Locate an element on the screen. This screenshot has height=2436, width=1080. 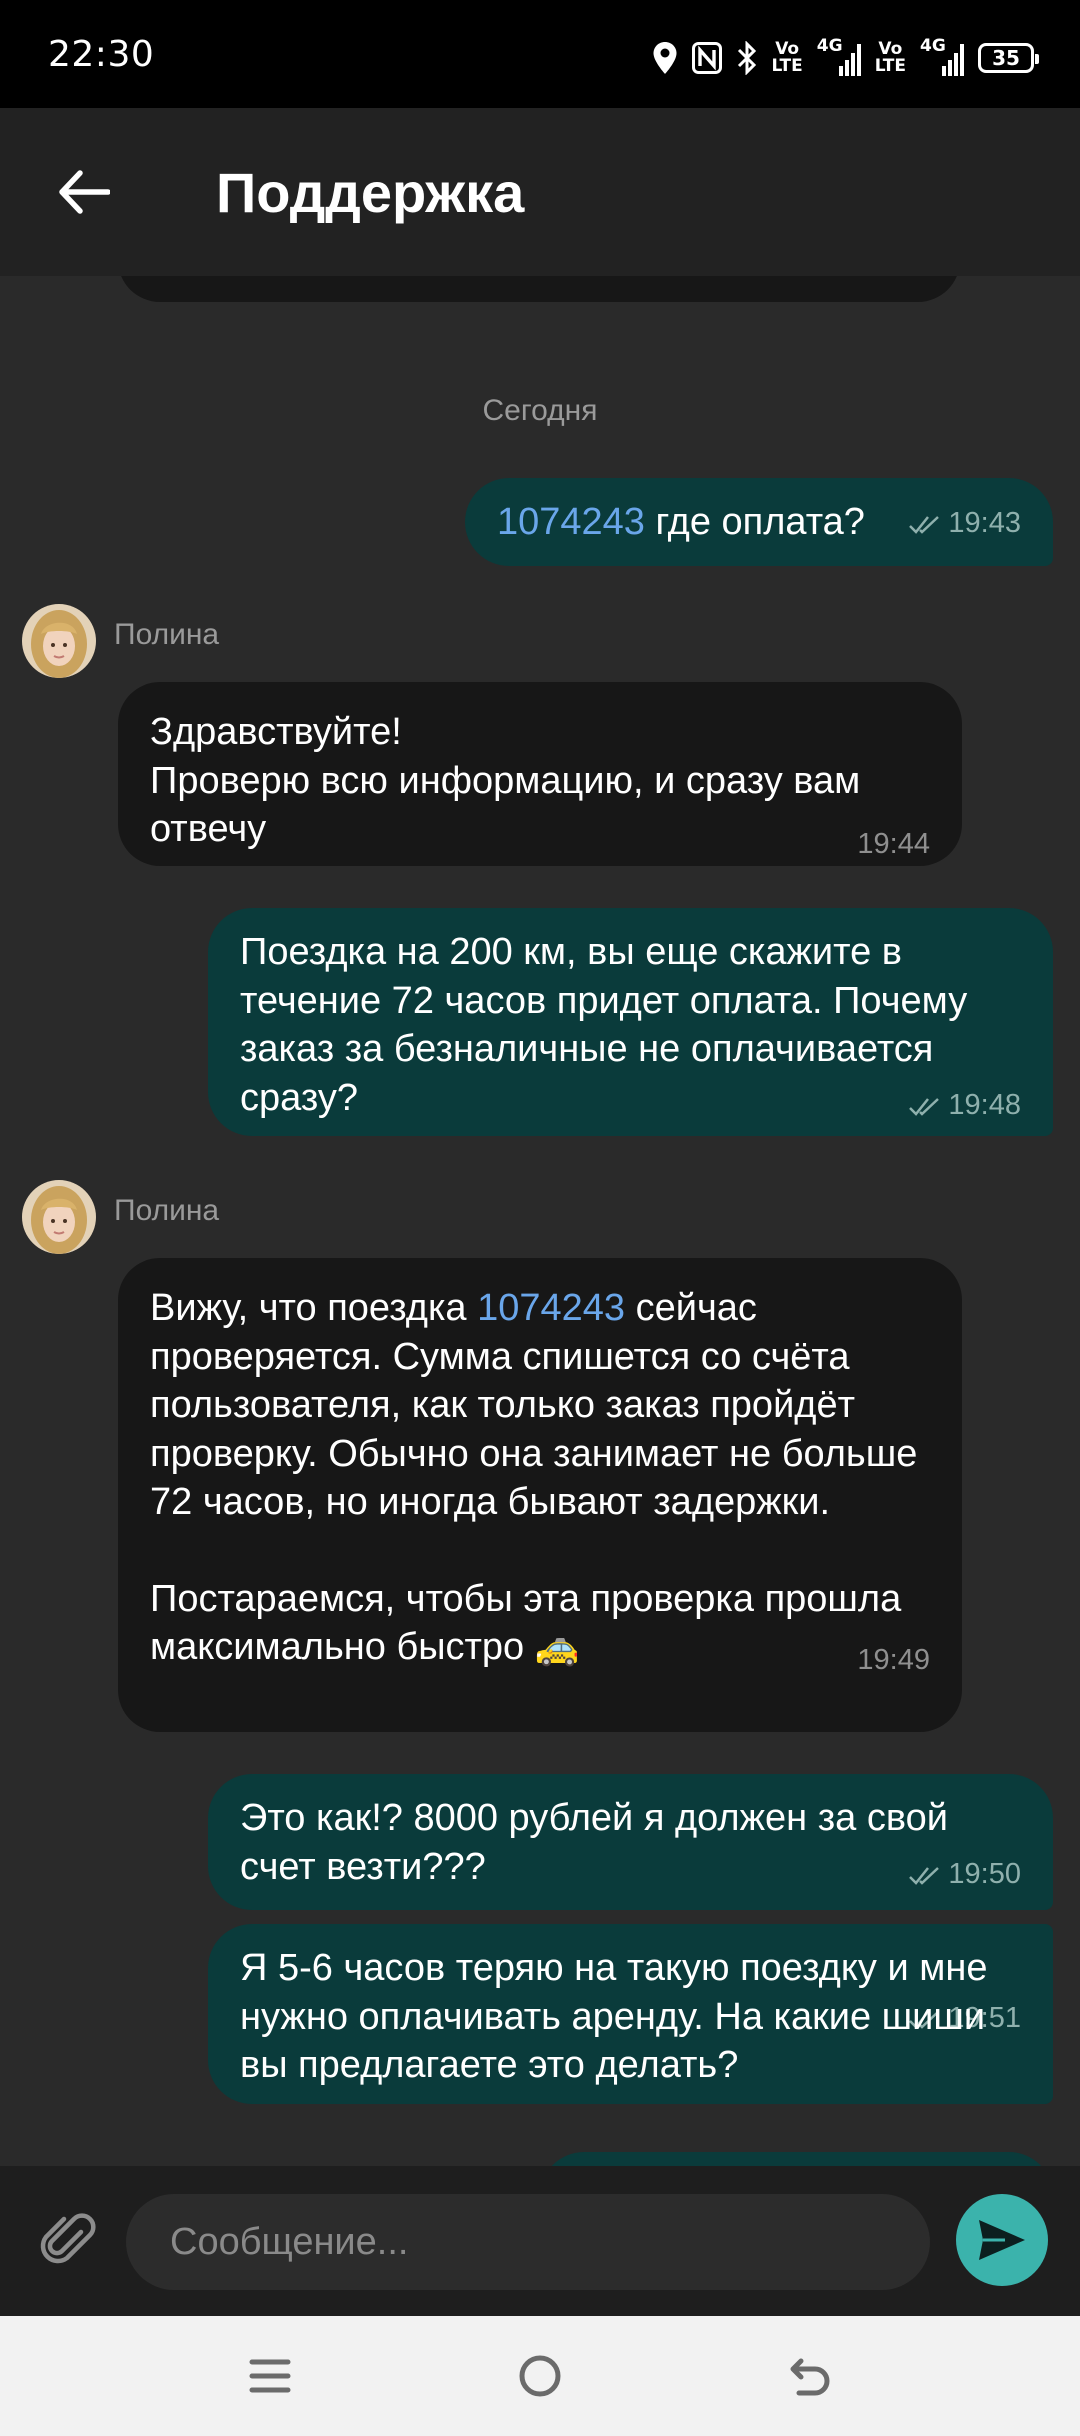
message-meta: 19:43 is located at coordinates (964, 523).